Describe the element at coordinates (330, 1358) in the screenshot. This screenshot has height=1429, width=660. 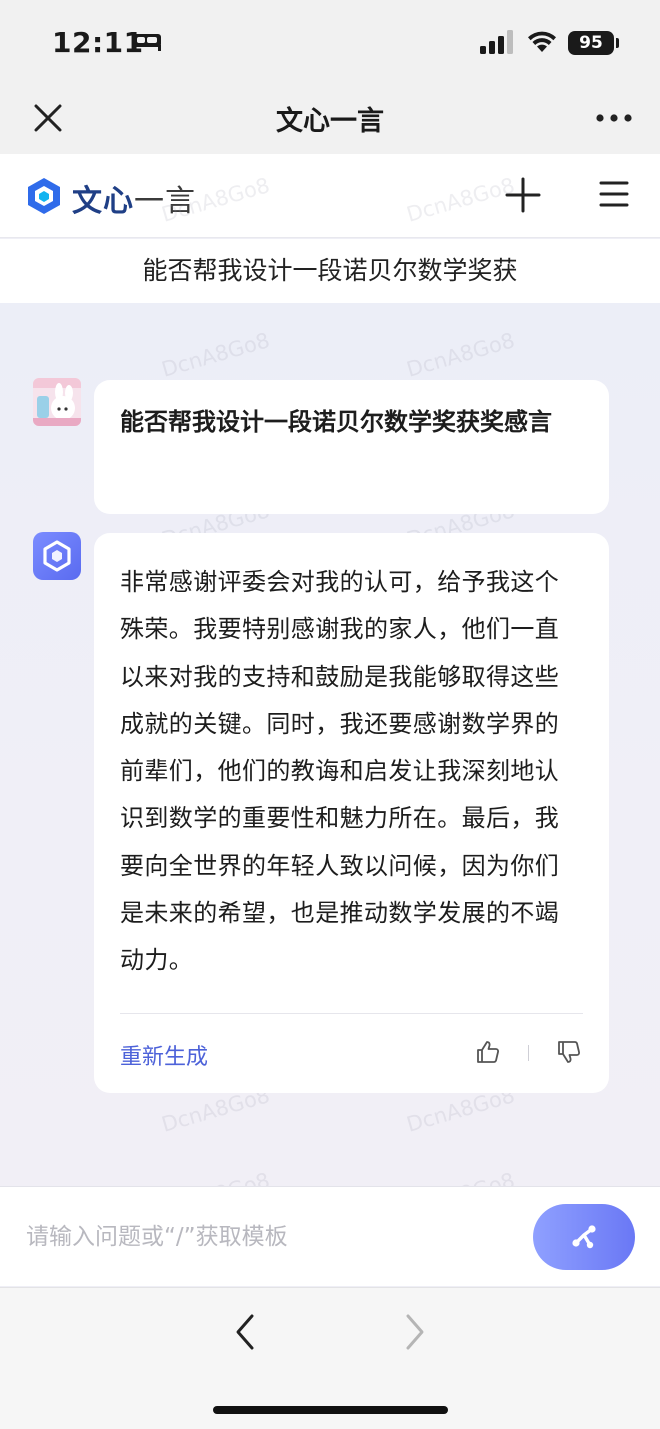
I see `bottom-navigation` at that location.